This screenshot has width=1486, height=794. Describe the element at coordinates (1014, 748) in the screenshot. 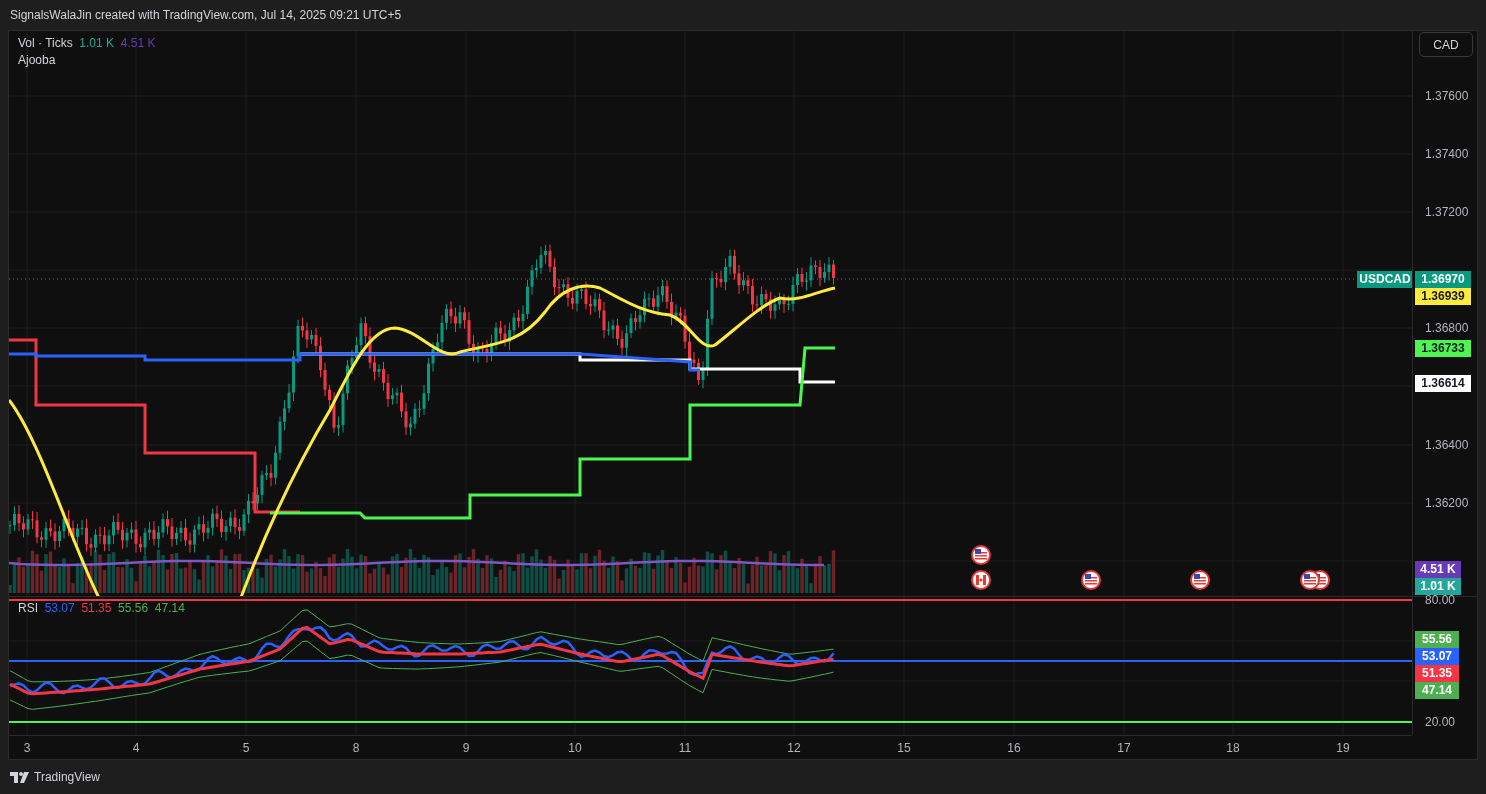

I see `date-tick: 16` at that location.